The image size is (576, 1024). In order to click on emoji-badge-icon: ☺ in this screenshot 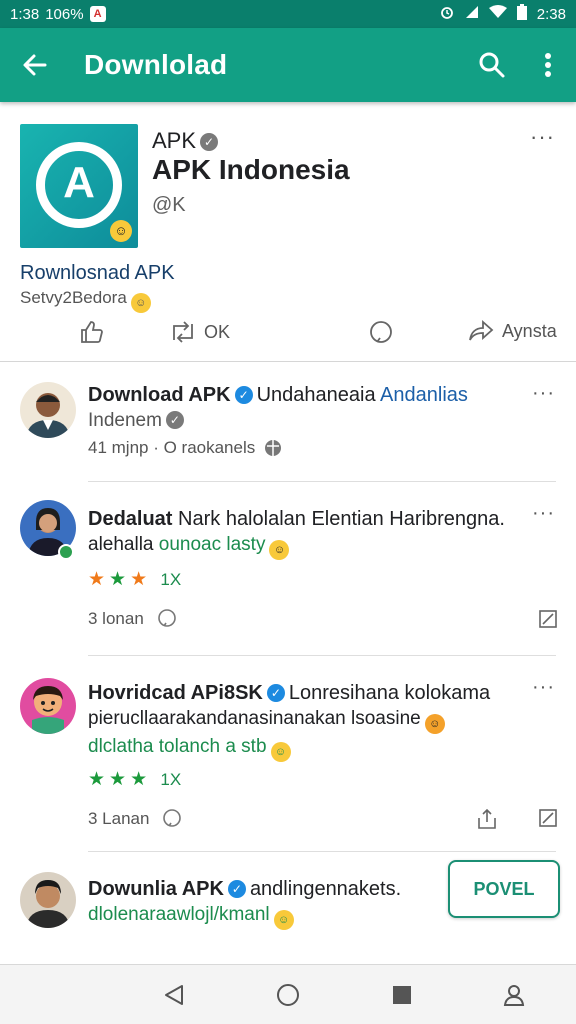, I will do `click(121, 231)`.